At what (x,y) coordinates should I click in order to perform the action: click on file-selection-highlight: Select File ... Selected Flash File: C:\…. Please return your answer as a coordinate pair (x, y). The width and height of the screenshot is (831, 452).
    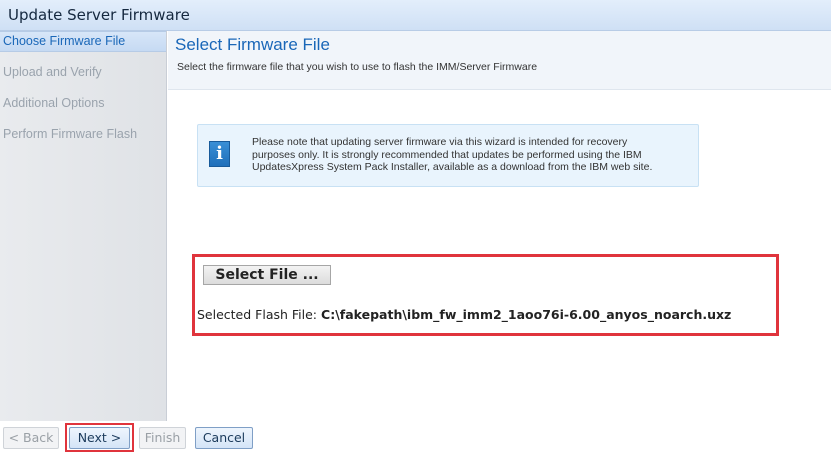
    Looking at the image, I should click on (485, 295).